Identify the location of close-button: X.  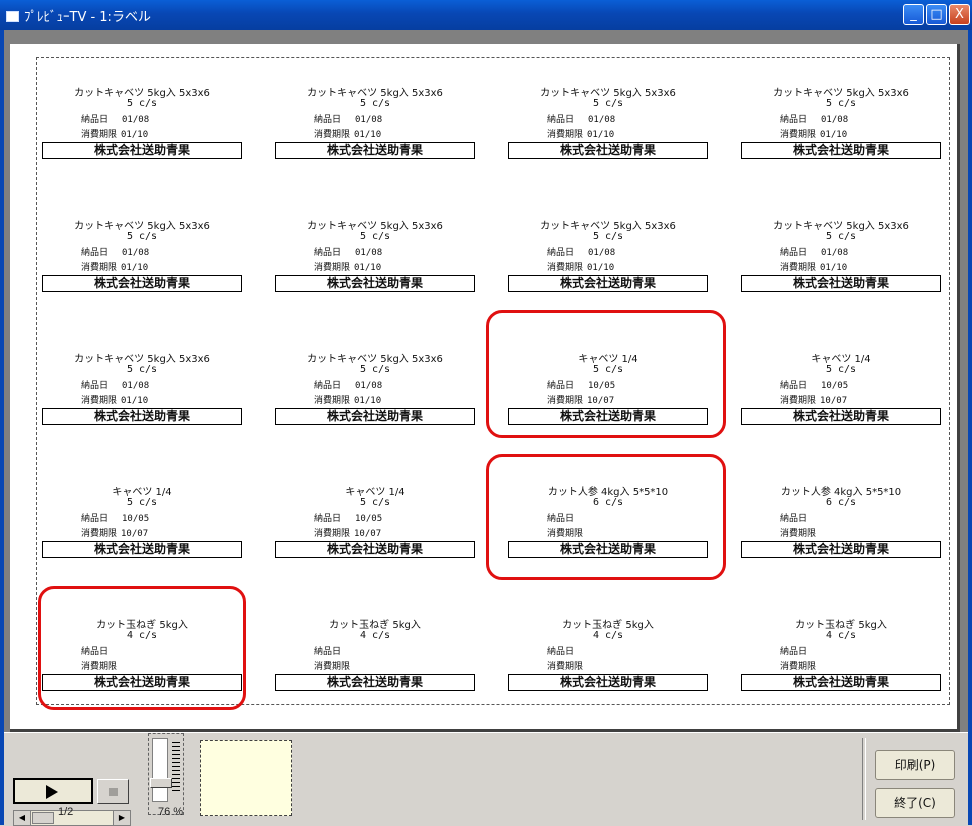
(959, 14).